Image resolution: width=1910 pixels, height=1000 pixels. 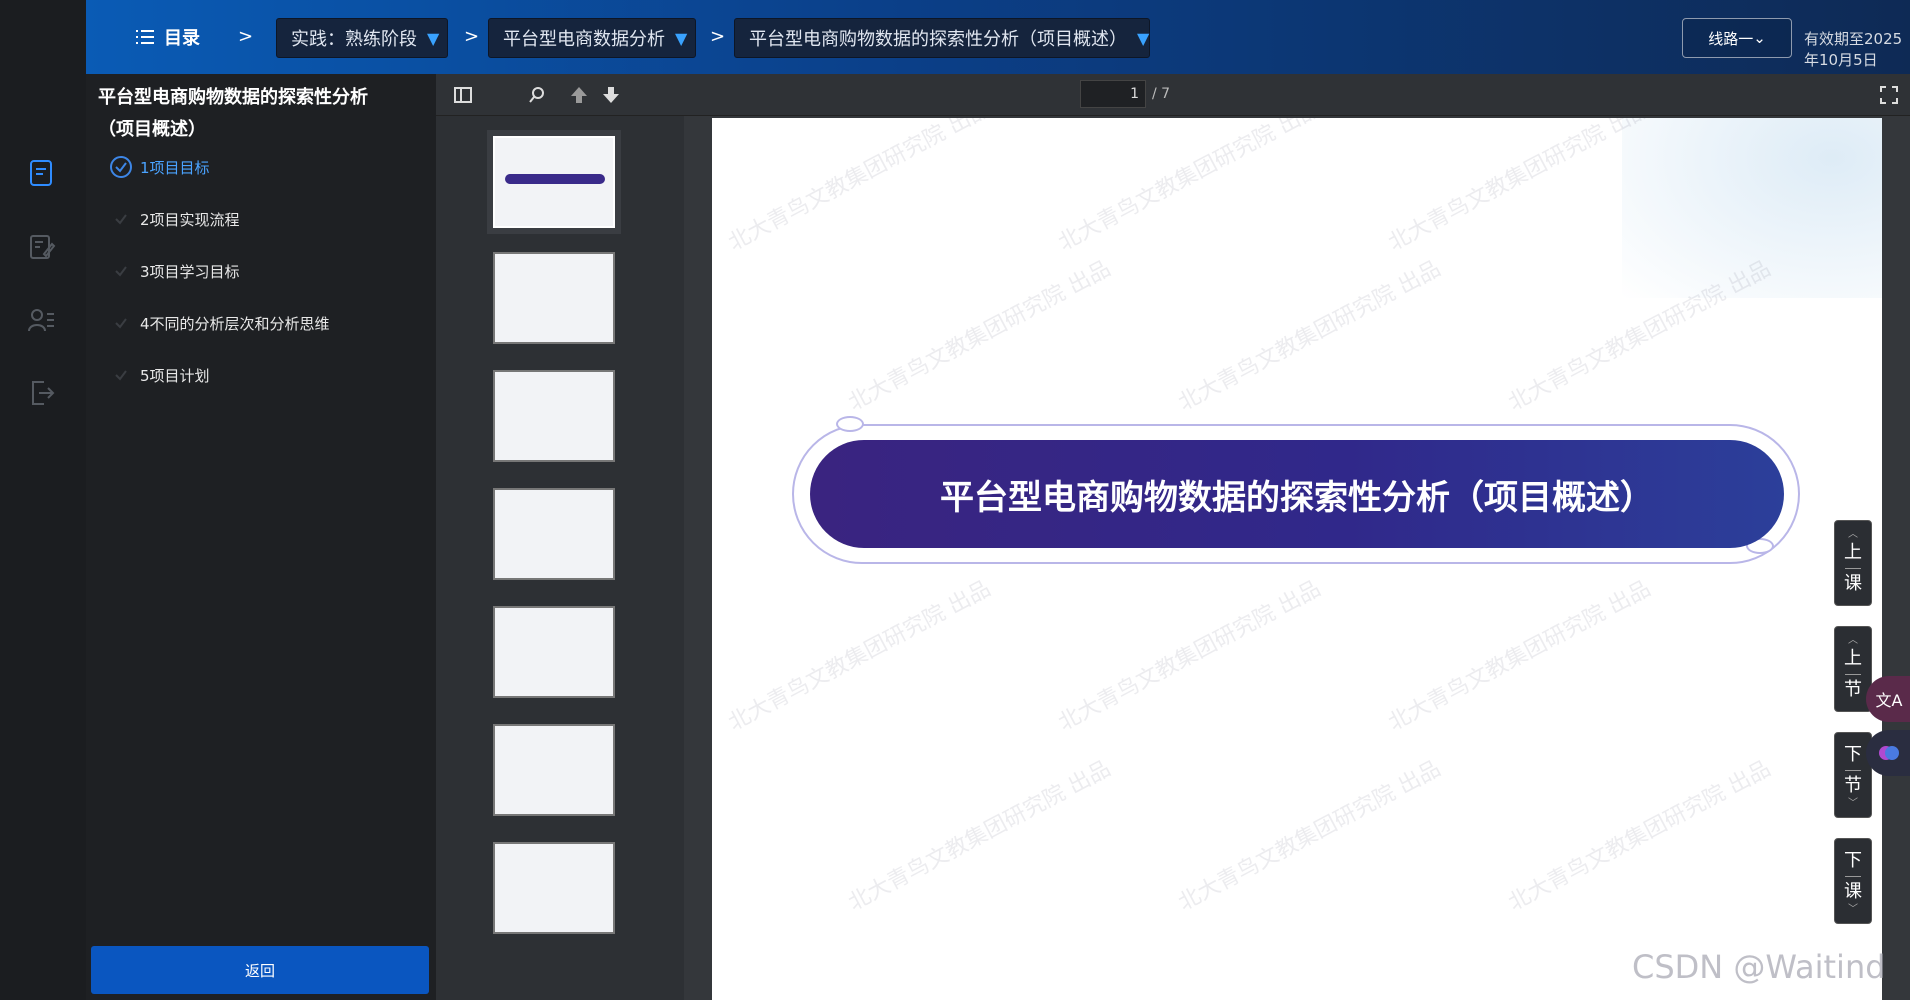 I want to click on prev-section-label-1: 上, so click(x=1853, y=658).